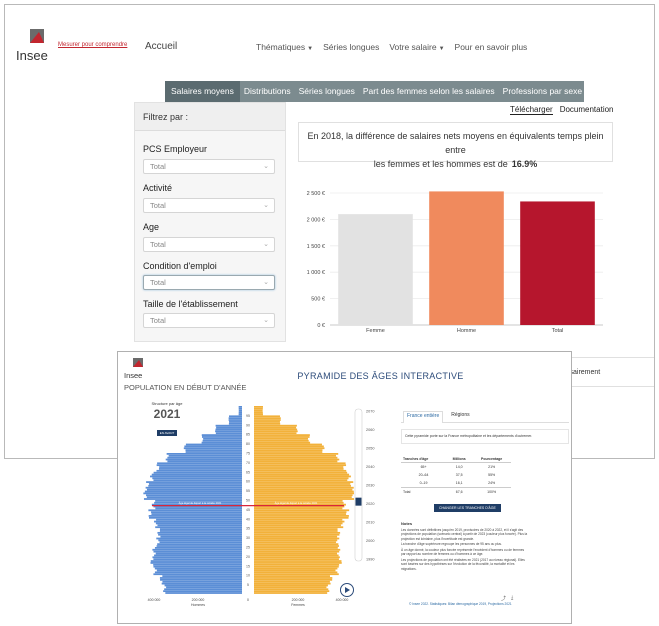  Describe the element at coordinates (281, 47) in the screenshot. I see `nav-item-label: Thématiques` at that location.